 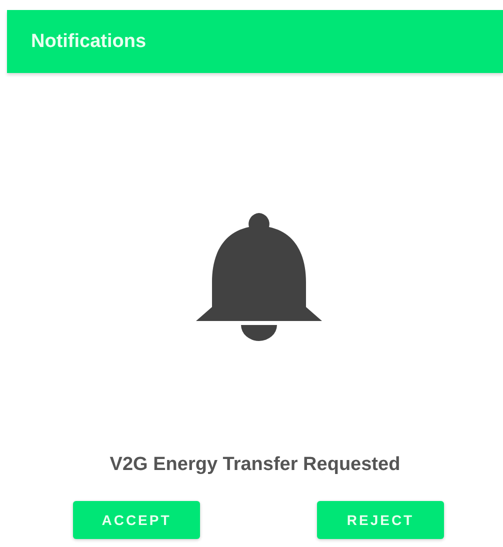 I want to click on accept-button: ACCEPT, so click(x=136, y=520).